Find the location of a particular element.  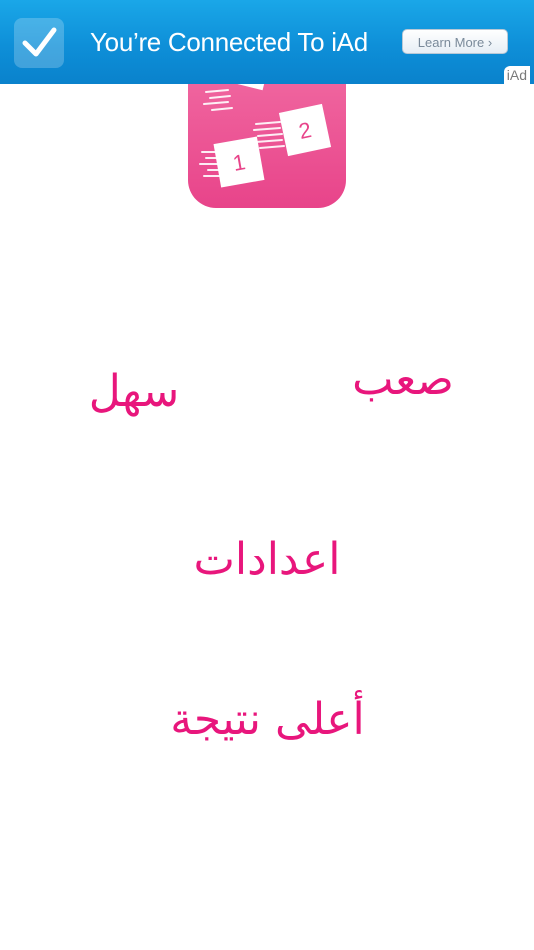

checkmark-icon is located at coordinates (39, 43).